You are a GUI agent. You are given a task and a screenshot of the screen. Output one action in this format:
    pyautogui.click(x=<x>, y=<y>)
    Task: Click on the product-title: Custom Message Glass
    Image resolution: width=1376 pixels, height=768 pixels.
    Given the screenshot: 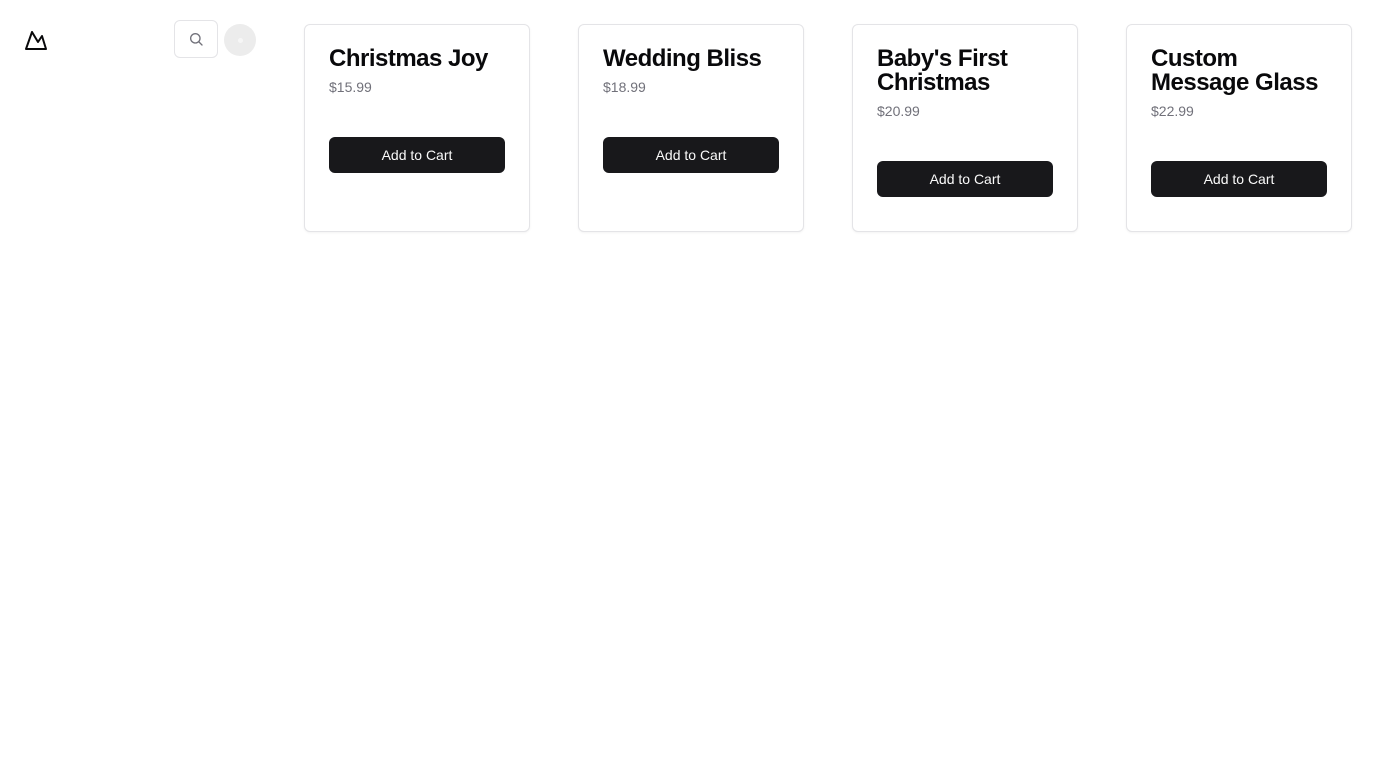 What is the action you would take?
    pyautogui.click(x=1234, y=70)
    